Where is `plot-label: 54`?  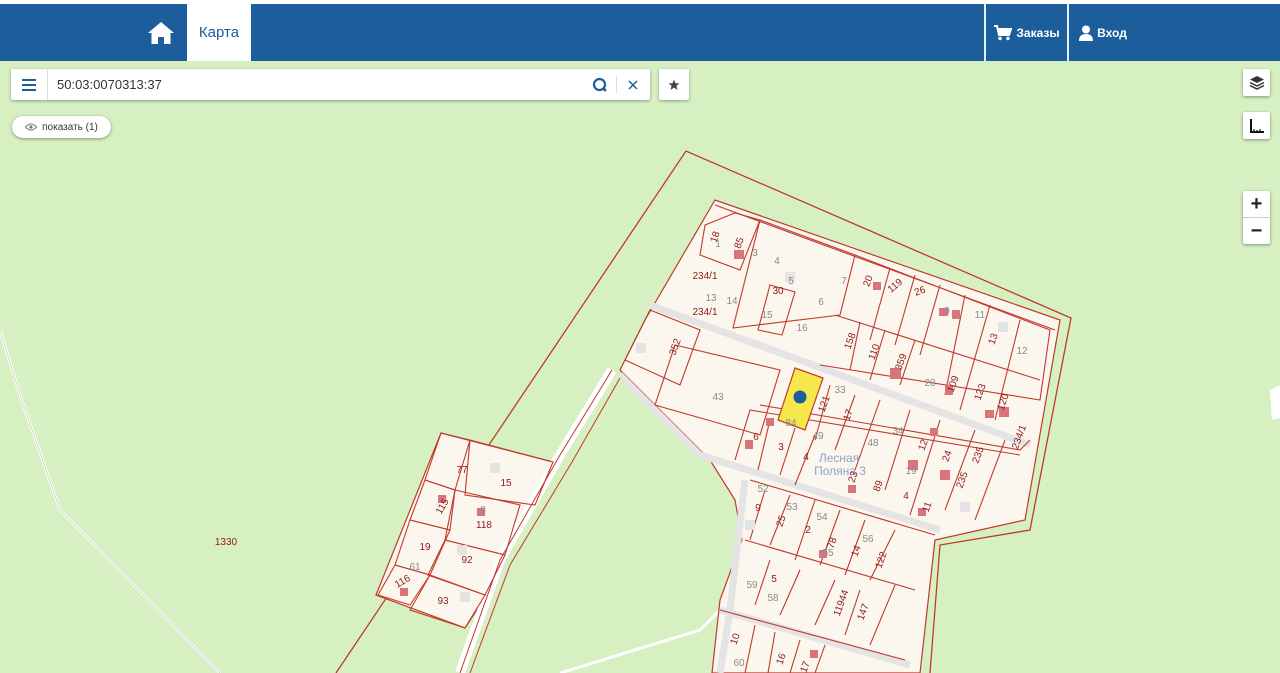 plot-label: 54 is located at coordinates (822, 517).